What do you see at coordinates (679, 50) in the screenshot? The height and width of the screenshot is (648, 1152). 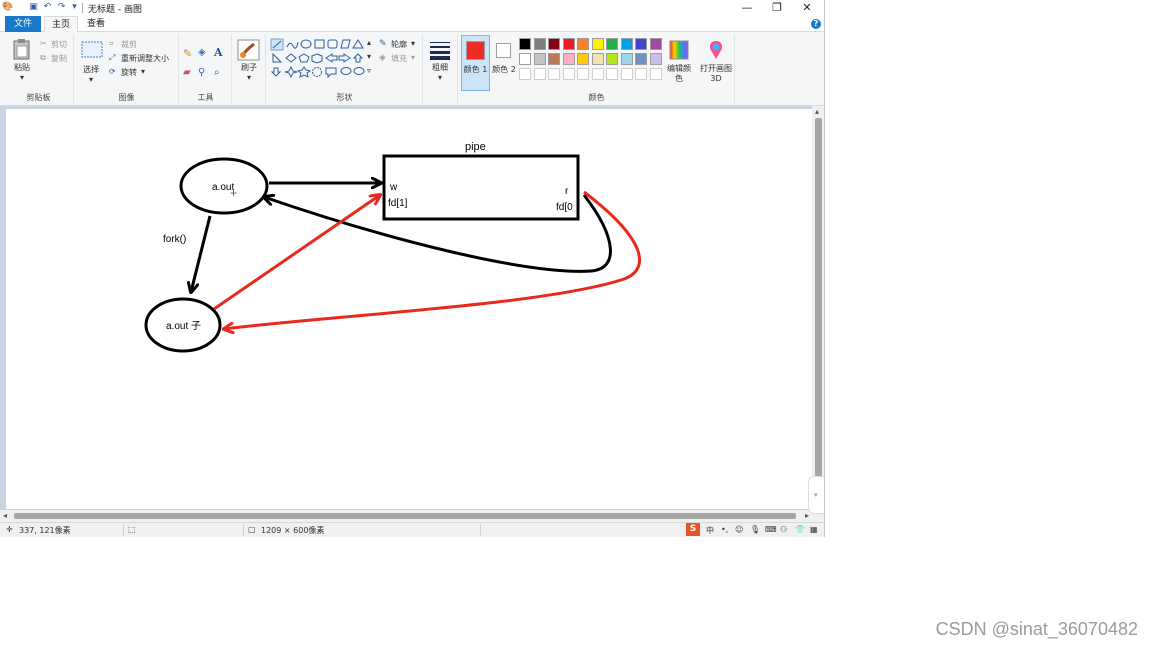 I see `edit-colors-icon` at bounding box center [679, 50].